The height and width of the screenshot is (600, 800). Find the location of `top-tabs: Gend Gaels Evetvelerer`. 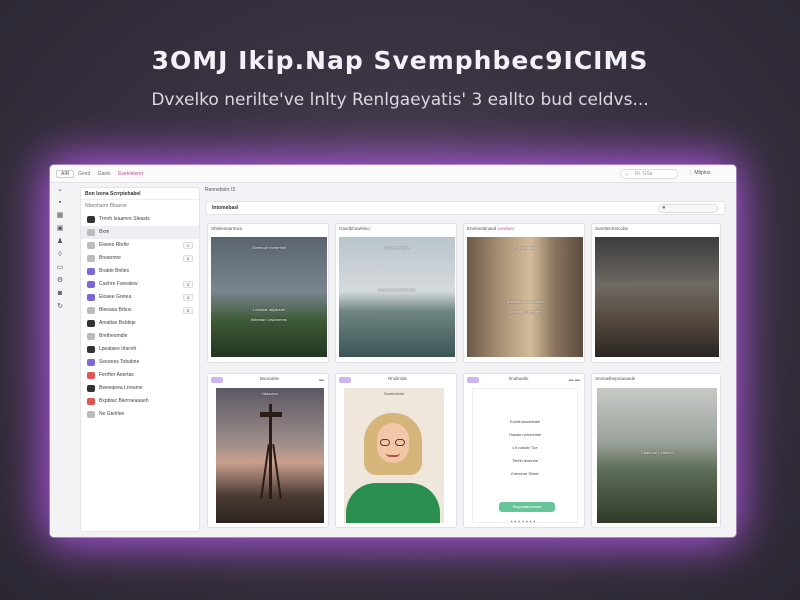

top-tabs: Gend Gaels Evetvelerer is located at coordinates (113, 174).